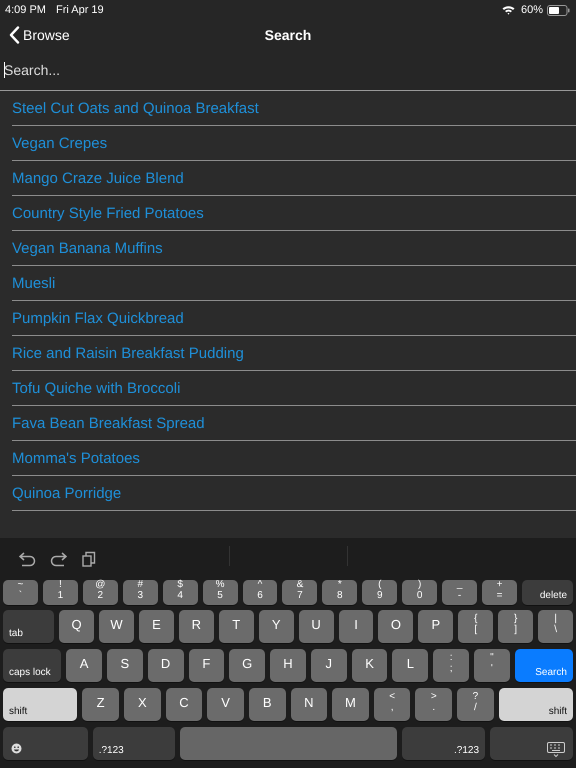  I want to click on key: ~ `, so click(20, 592).